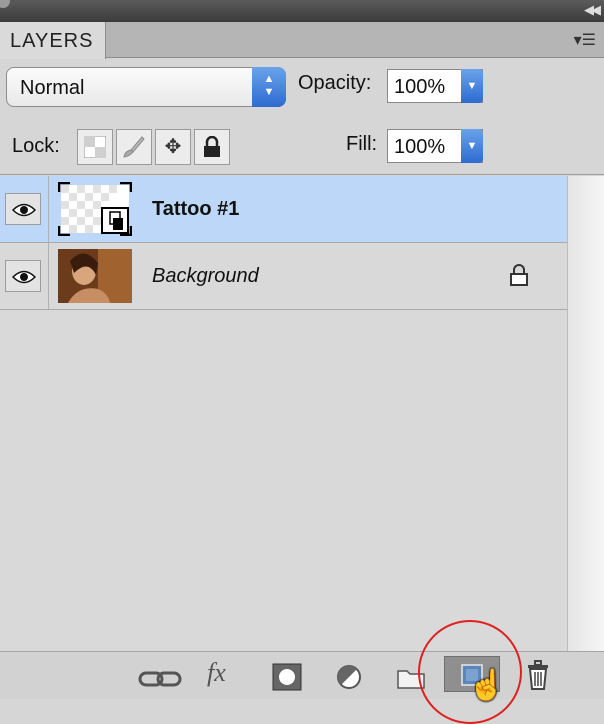  I want to click on lock-position-button: ✥, so click(173, 147).